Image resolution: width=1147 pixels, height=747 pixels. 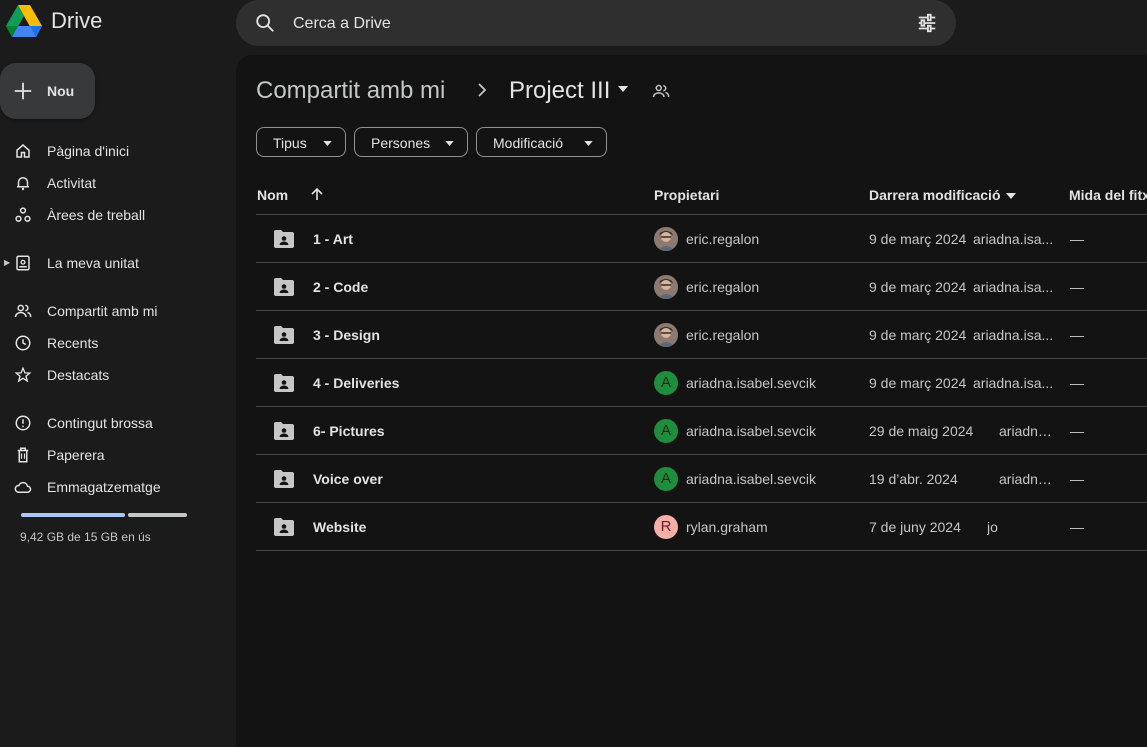 What do you see at coordinates (686, 195) in the screenshot?
I see `column-header-owner: Propietari` at bounding box center [686, 195].